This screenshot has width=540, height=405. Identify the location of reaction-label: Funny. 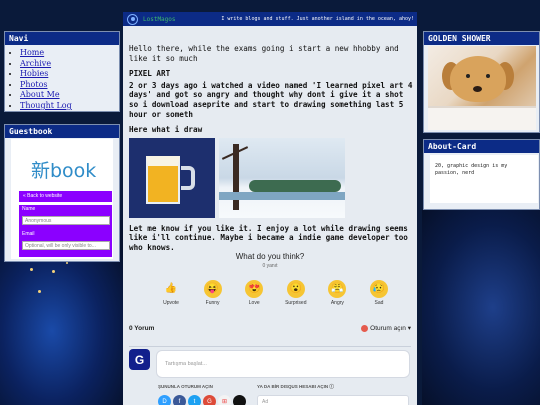
(212, 303).